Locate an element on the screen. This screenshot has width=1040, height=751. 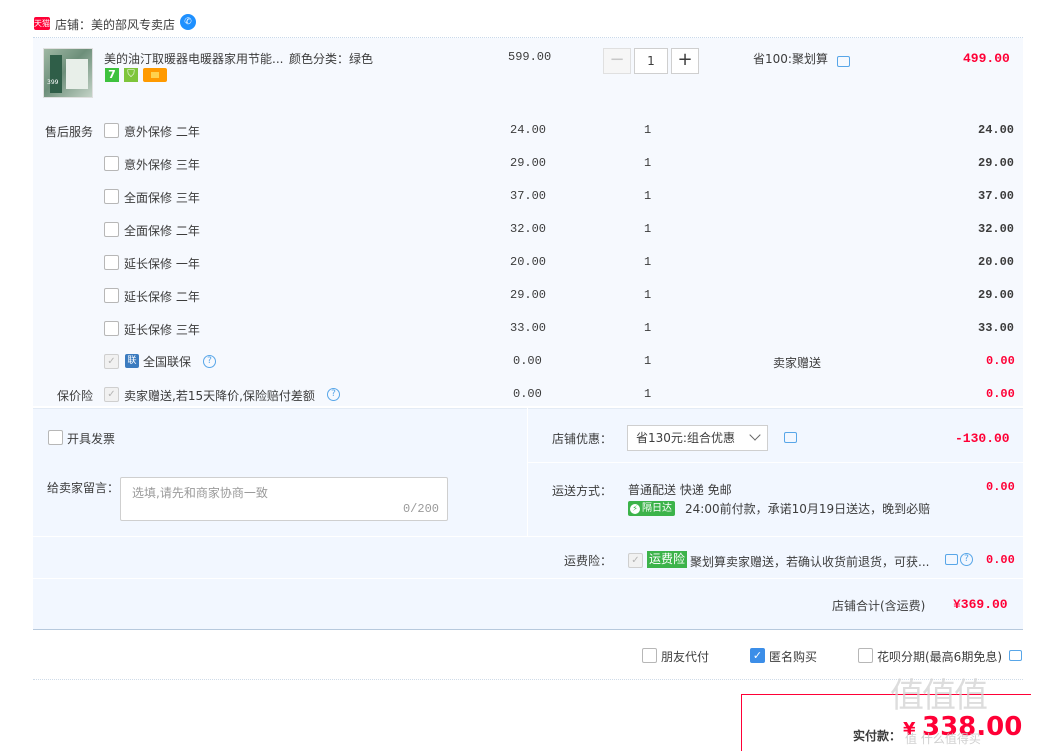
anonymous-checkbox: ✓ is located at coordinates (757, 655).